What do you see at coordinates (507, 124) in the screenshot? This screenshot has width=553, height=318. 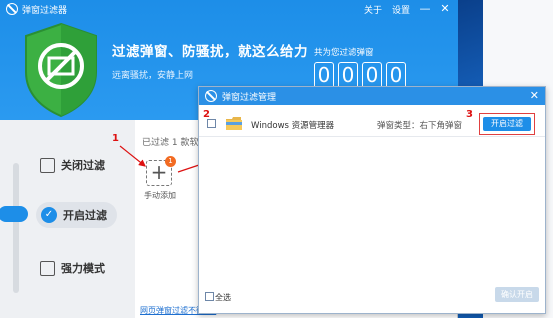 I see `enable-filter-button: 开启过滤` at bounding box center [507, 124].